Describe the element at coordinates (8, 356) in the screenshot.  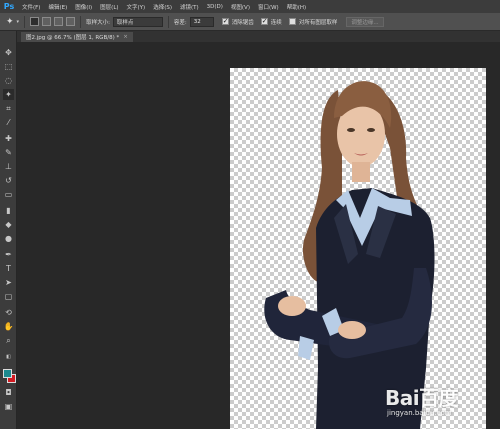
I see `default-colors-icon: ◧` at that location.